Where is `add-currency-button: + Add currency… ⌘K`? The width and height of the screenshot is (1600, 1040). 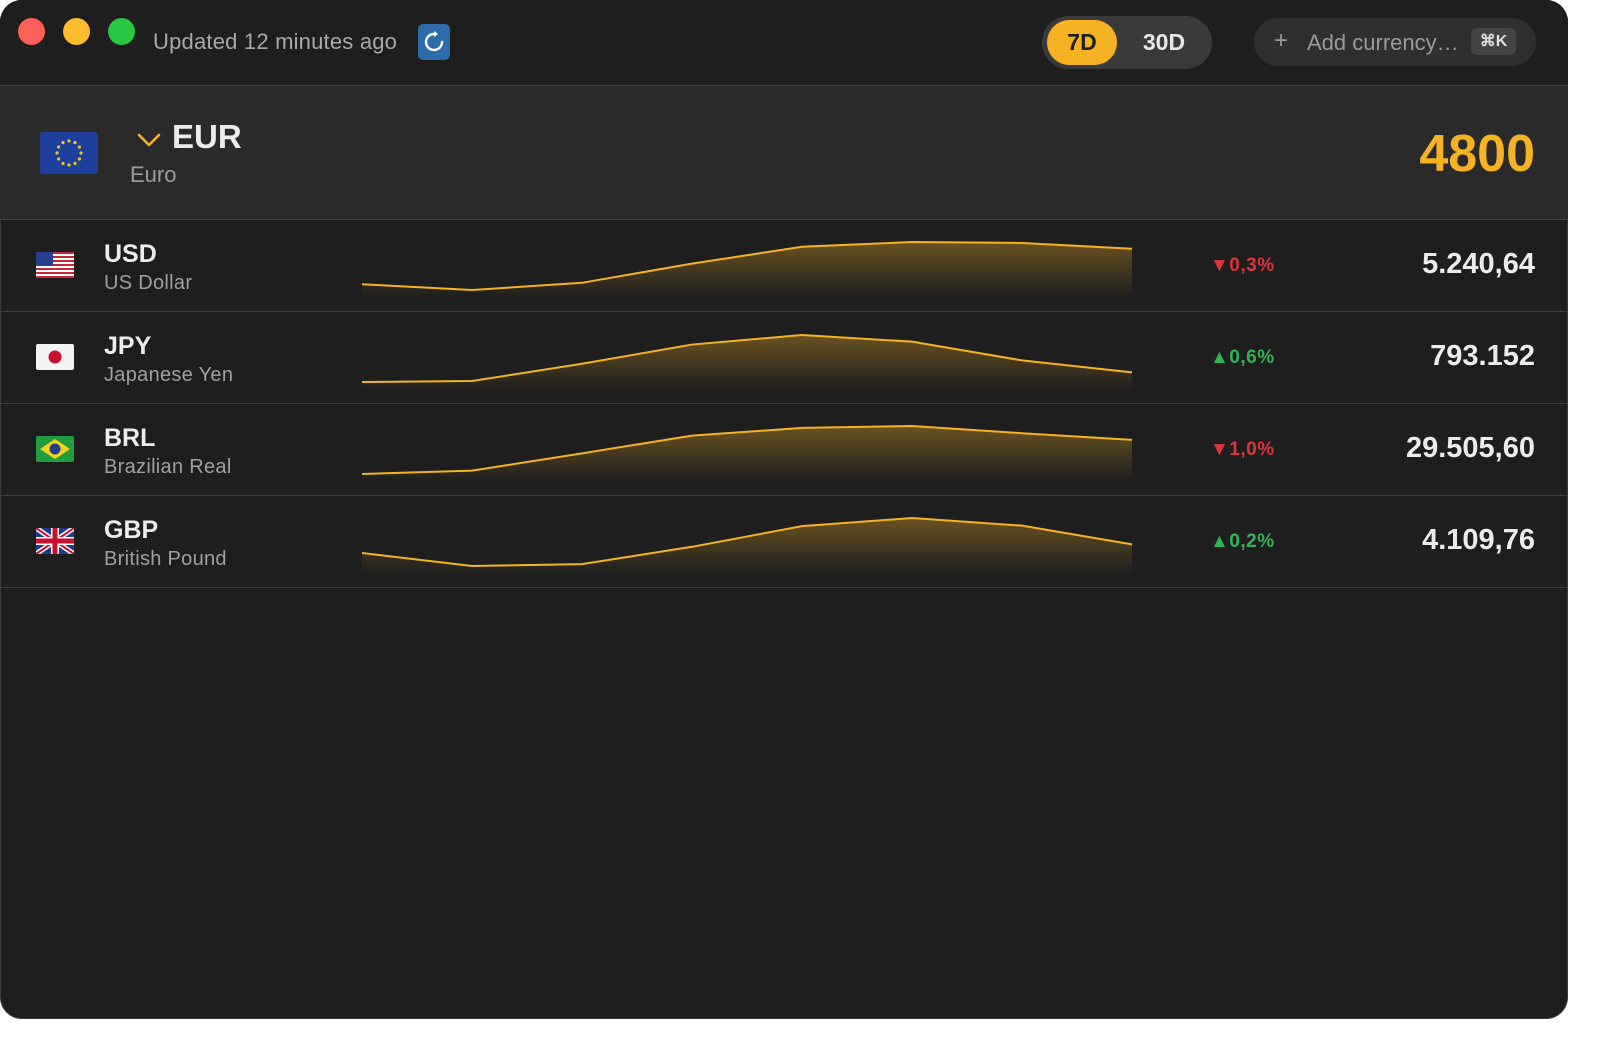
add-currency-button: + Add currency… ⌘K is located at coordinates (1395, 42).